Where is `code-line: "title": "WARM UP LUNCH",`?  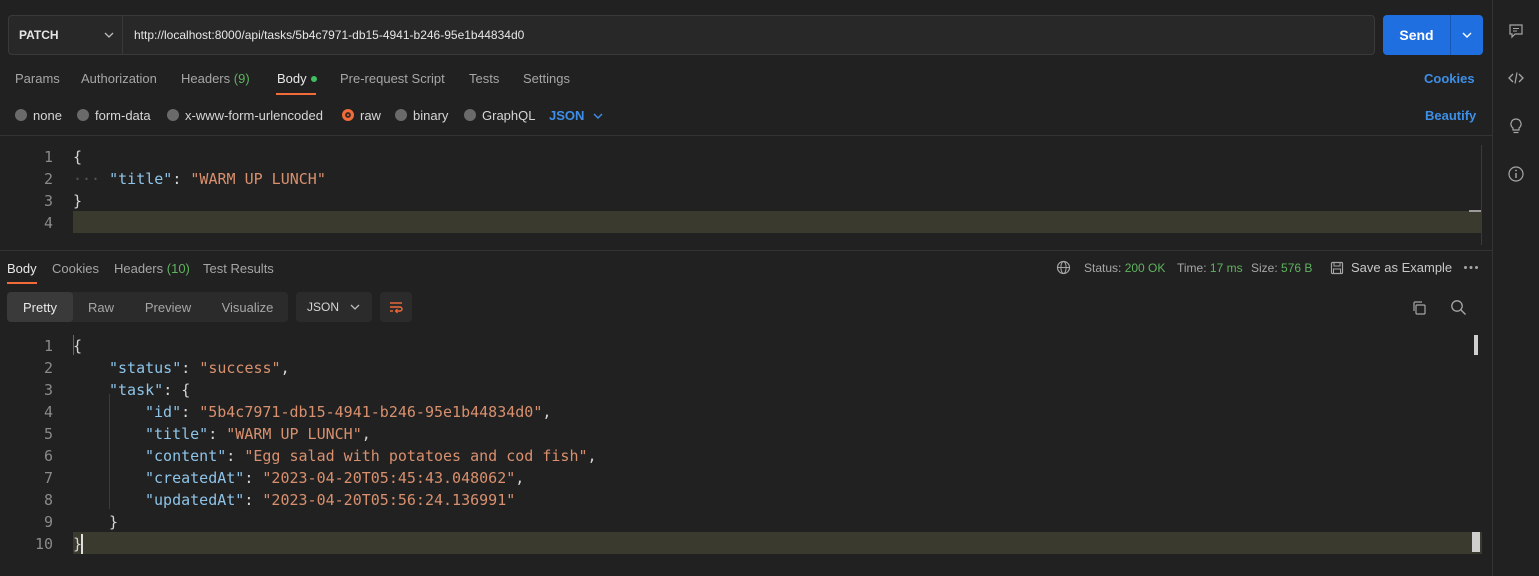
code-line: "title": "WARM UP LUNCH", is located at coordinates (258, 434).